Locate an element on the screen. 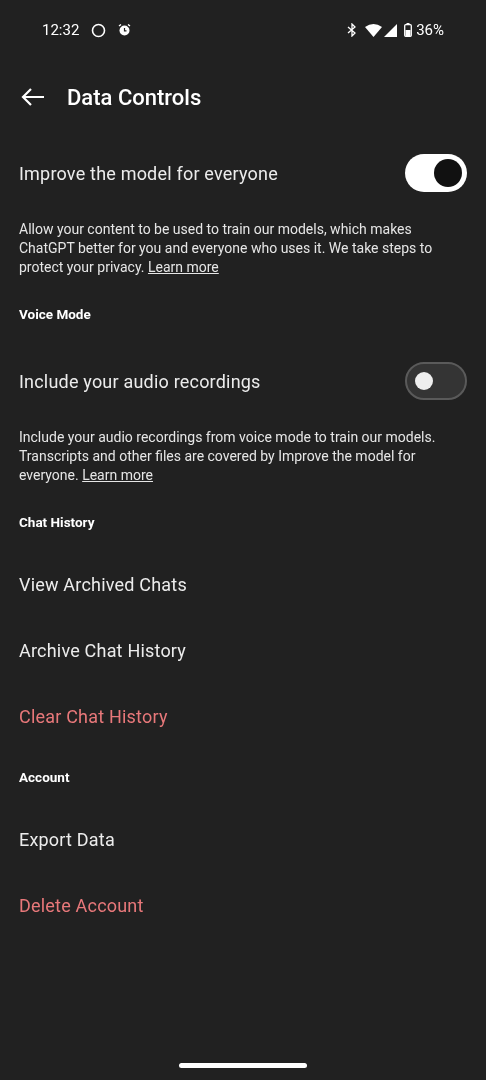  menu-item: Delete Account is located at coordinates (243, 905).